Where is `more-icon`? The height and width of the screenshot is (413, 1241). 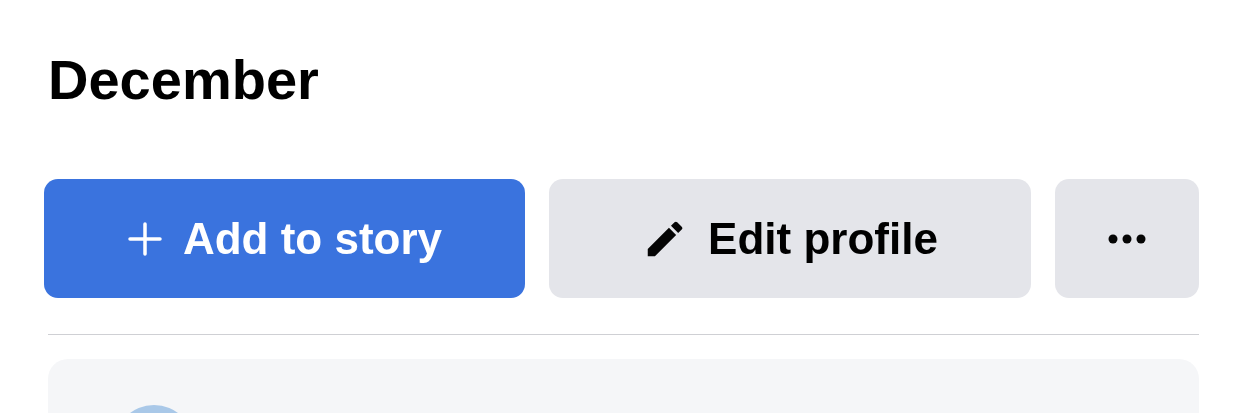 more-icon is located at coordinates (1127, 238).